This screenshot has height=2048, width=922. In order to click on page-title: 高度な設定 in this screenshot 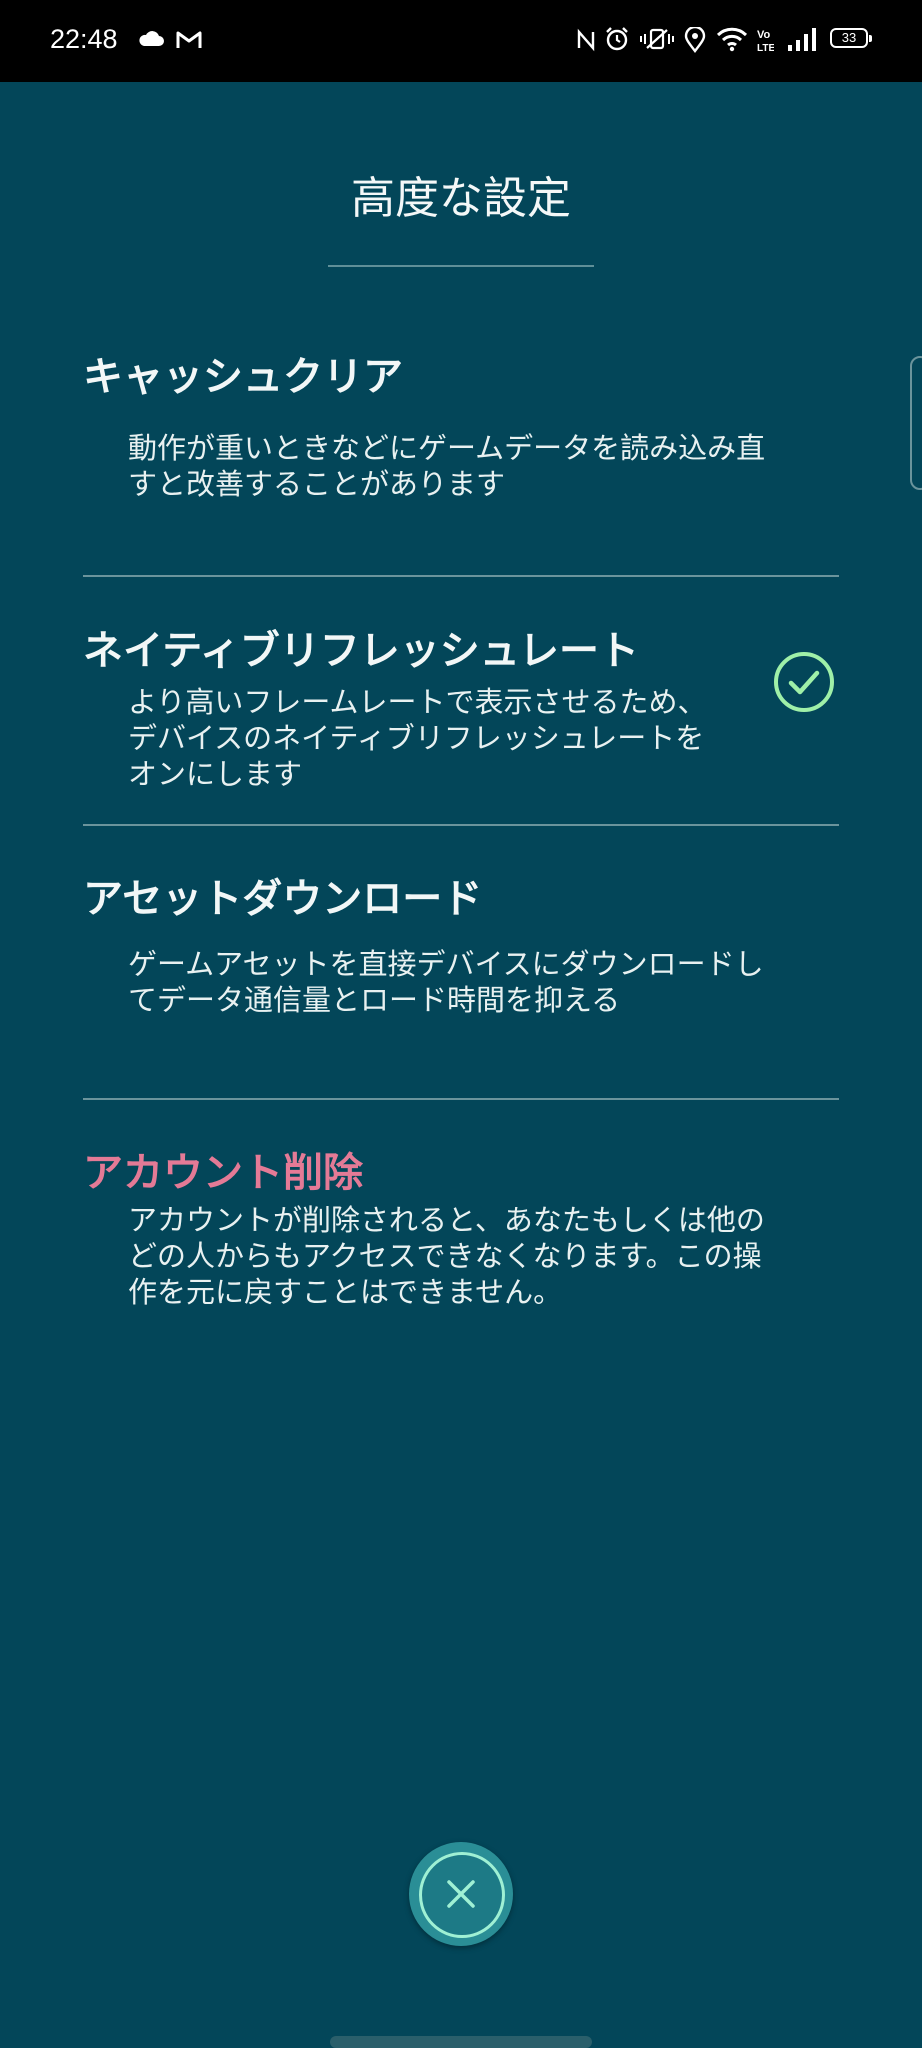, I will do `click(461, 198)`.